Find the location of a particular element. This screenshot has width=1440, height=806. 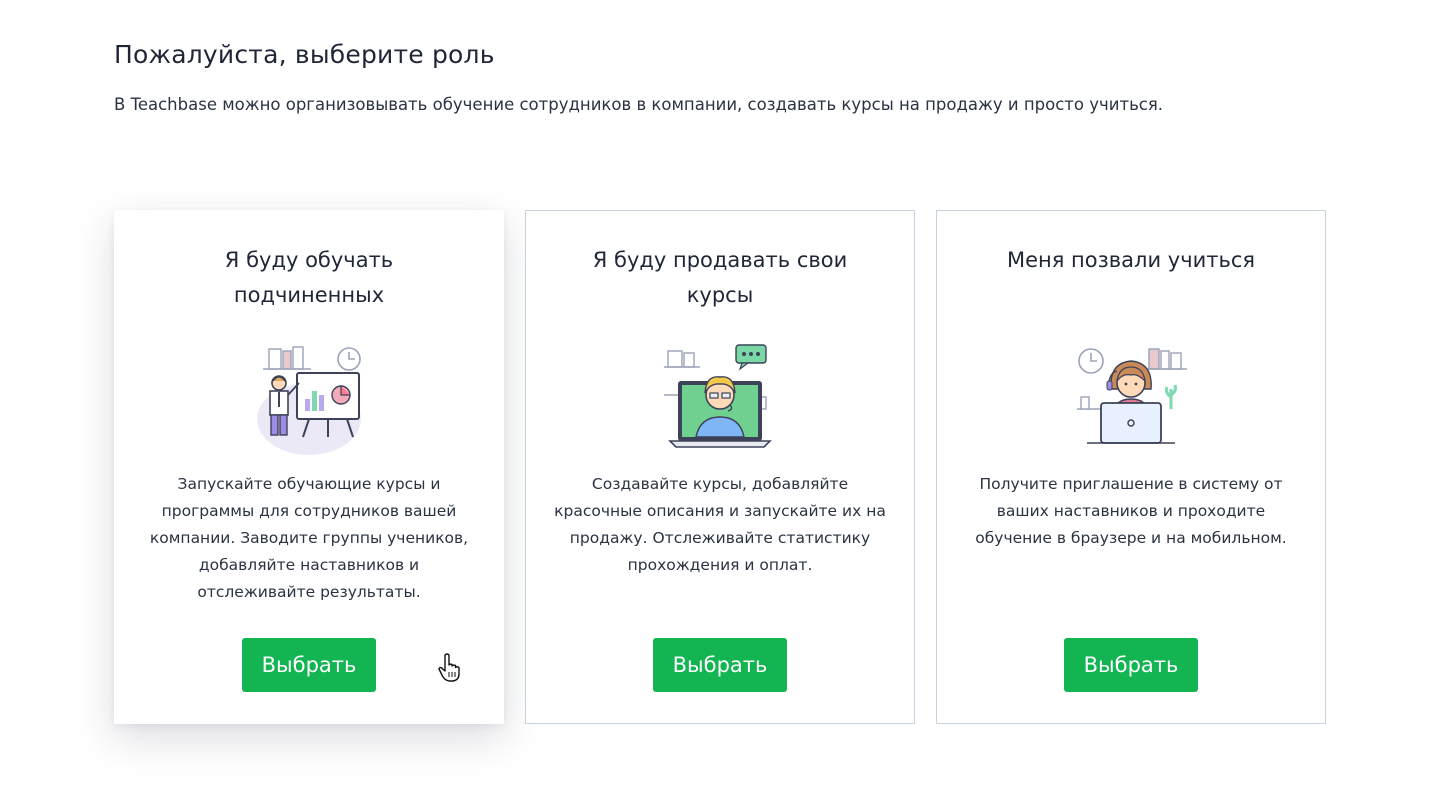

video-call-icon is located at coordinates (718, 396).